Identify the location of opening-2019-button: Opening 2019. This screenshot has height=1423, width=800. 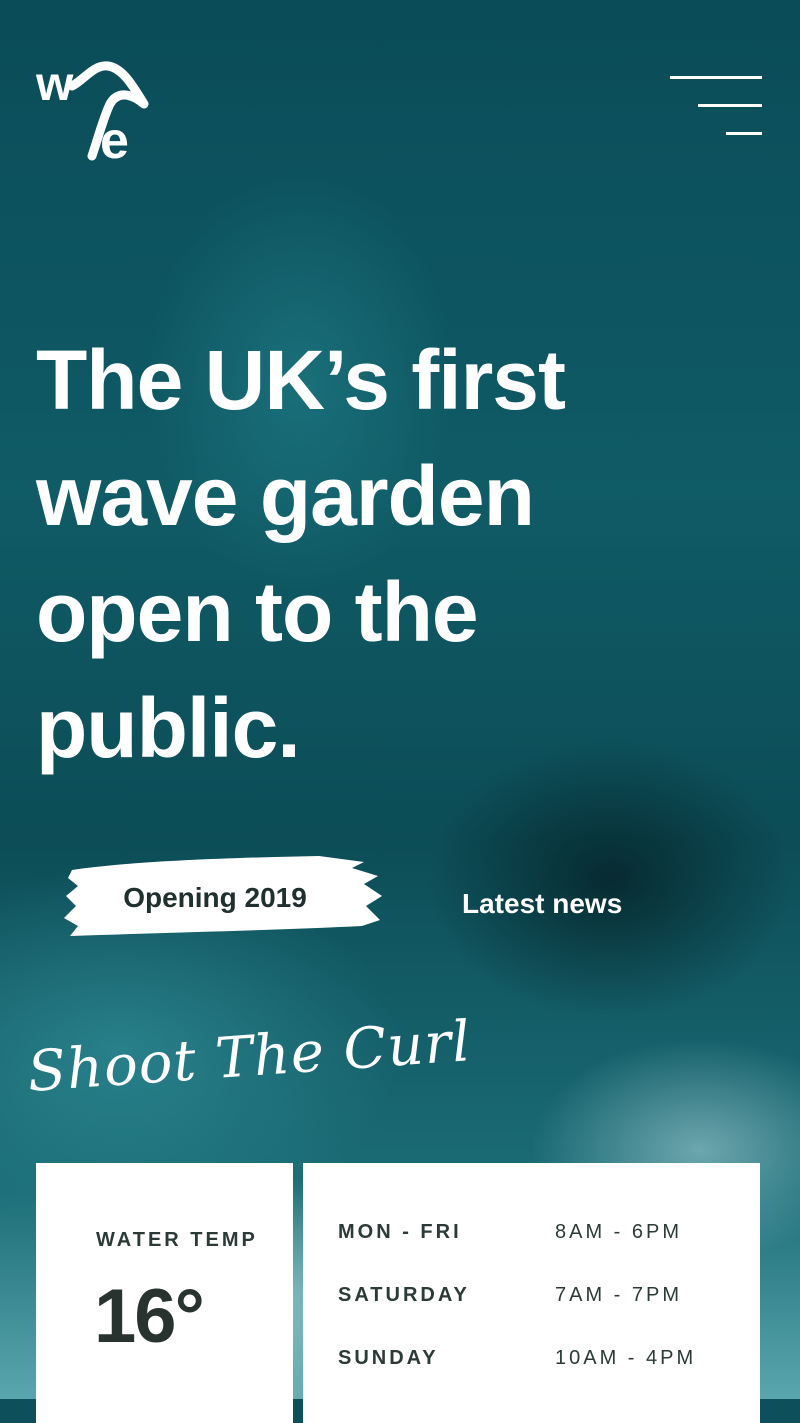
(224, 898).